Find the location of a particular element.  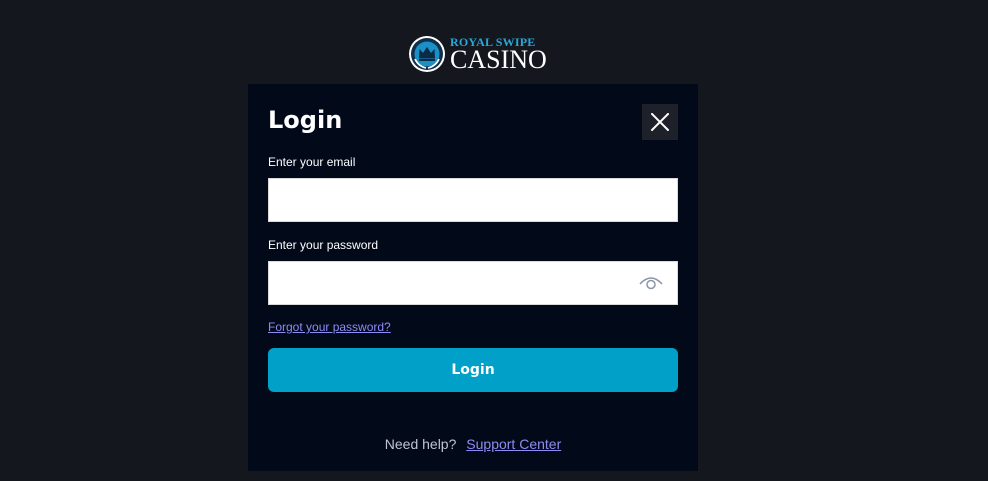

forgot-password-link: Forgot your password? is located at coordinates (329, 327).